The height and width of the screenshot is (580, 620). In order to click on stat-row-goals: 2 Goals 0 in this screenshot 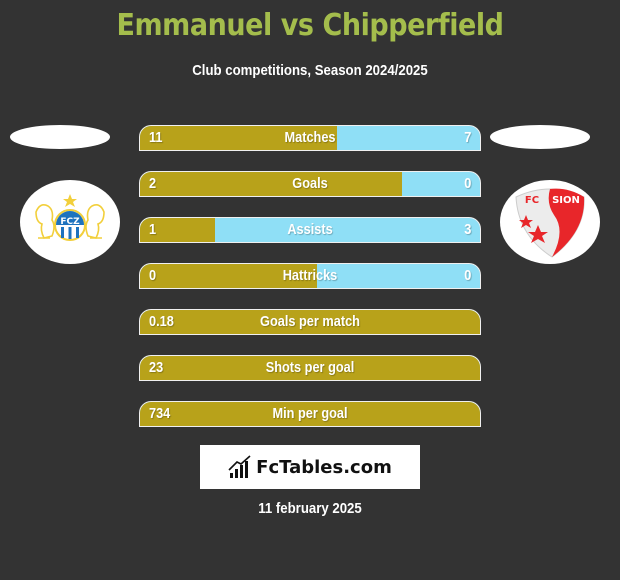, I will do `click(310, 184)`.